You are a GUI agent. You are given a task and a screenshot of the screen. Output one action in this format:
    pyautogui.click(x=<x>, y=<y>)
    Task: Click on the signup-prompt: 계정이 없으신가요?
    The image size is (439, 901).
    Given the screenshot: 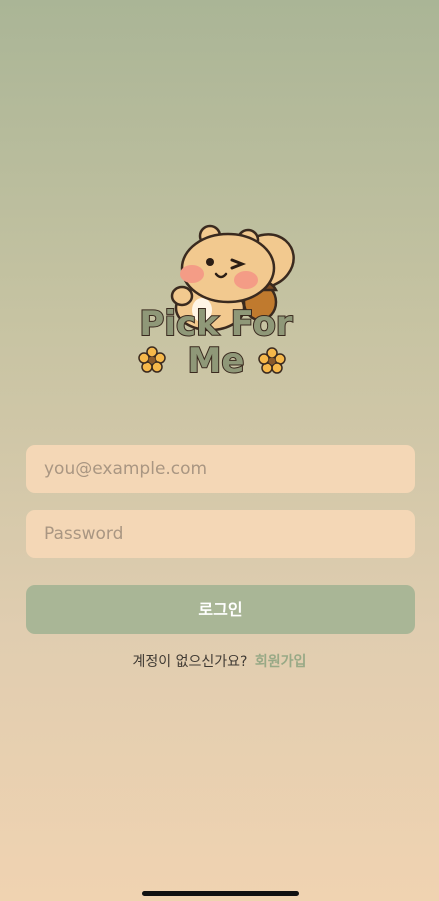 What is the action you would take?
    pyautogui.click(x=190, y=662)
    